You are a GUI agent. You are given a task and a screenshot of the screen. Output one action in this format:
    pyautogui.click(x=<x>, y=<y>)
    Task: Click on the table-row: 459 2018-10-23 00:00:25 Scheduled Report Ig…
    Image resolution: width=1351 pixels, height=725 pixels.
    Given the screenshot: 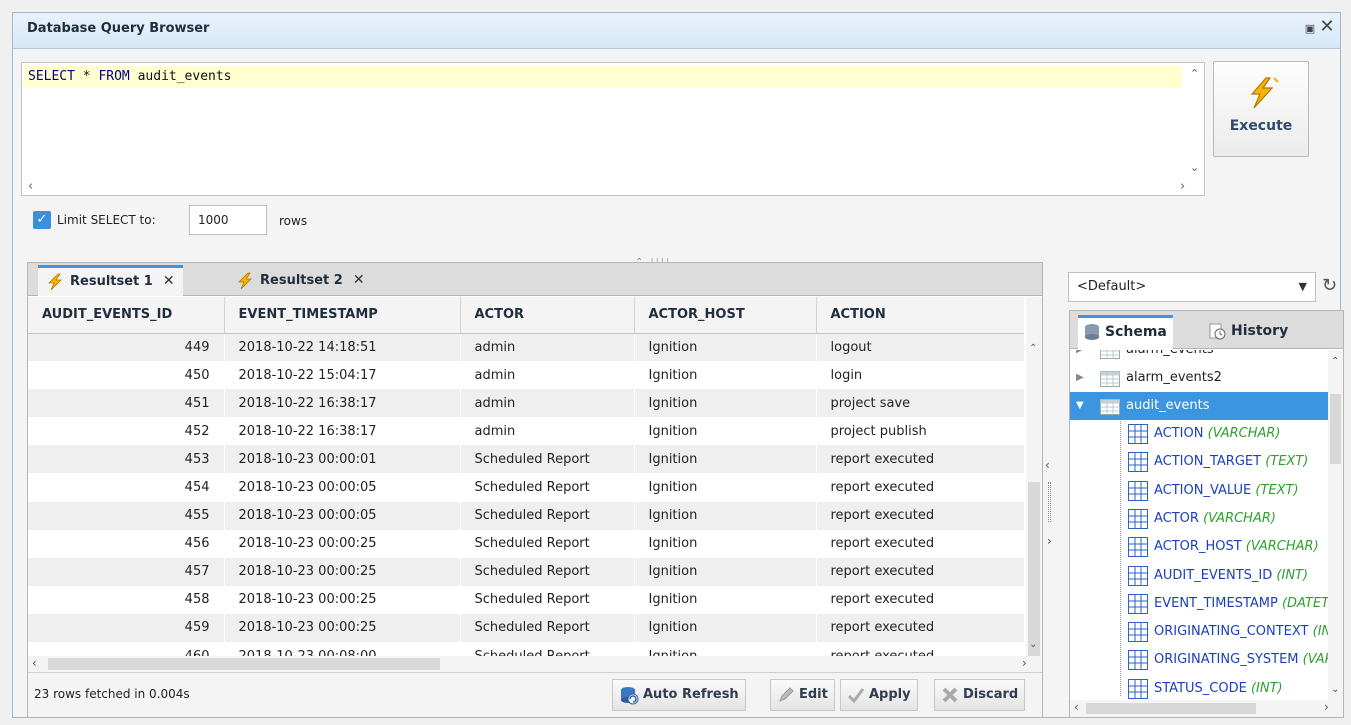 What is the action you would take?
    pyautogui.click(x=526, y=628)
    